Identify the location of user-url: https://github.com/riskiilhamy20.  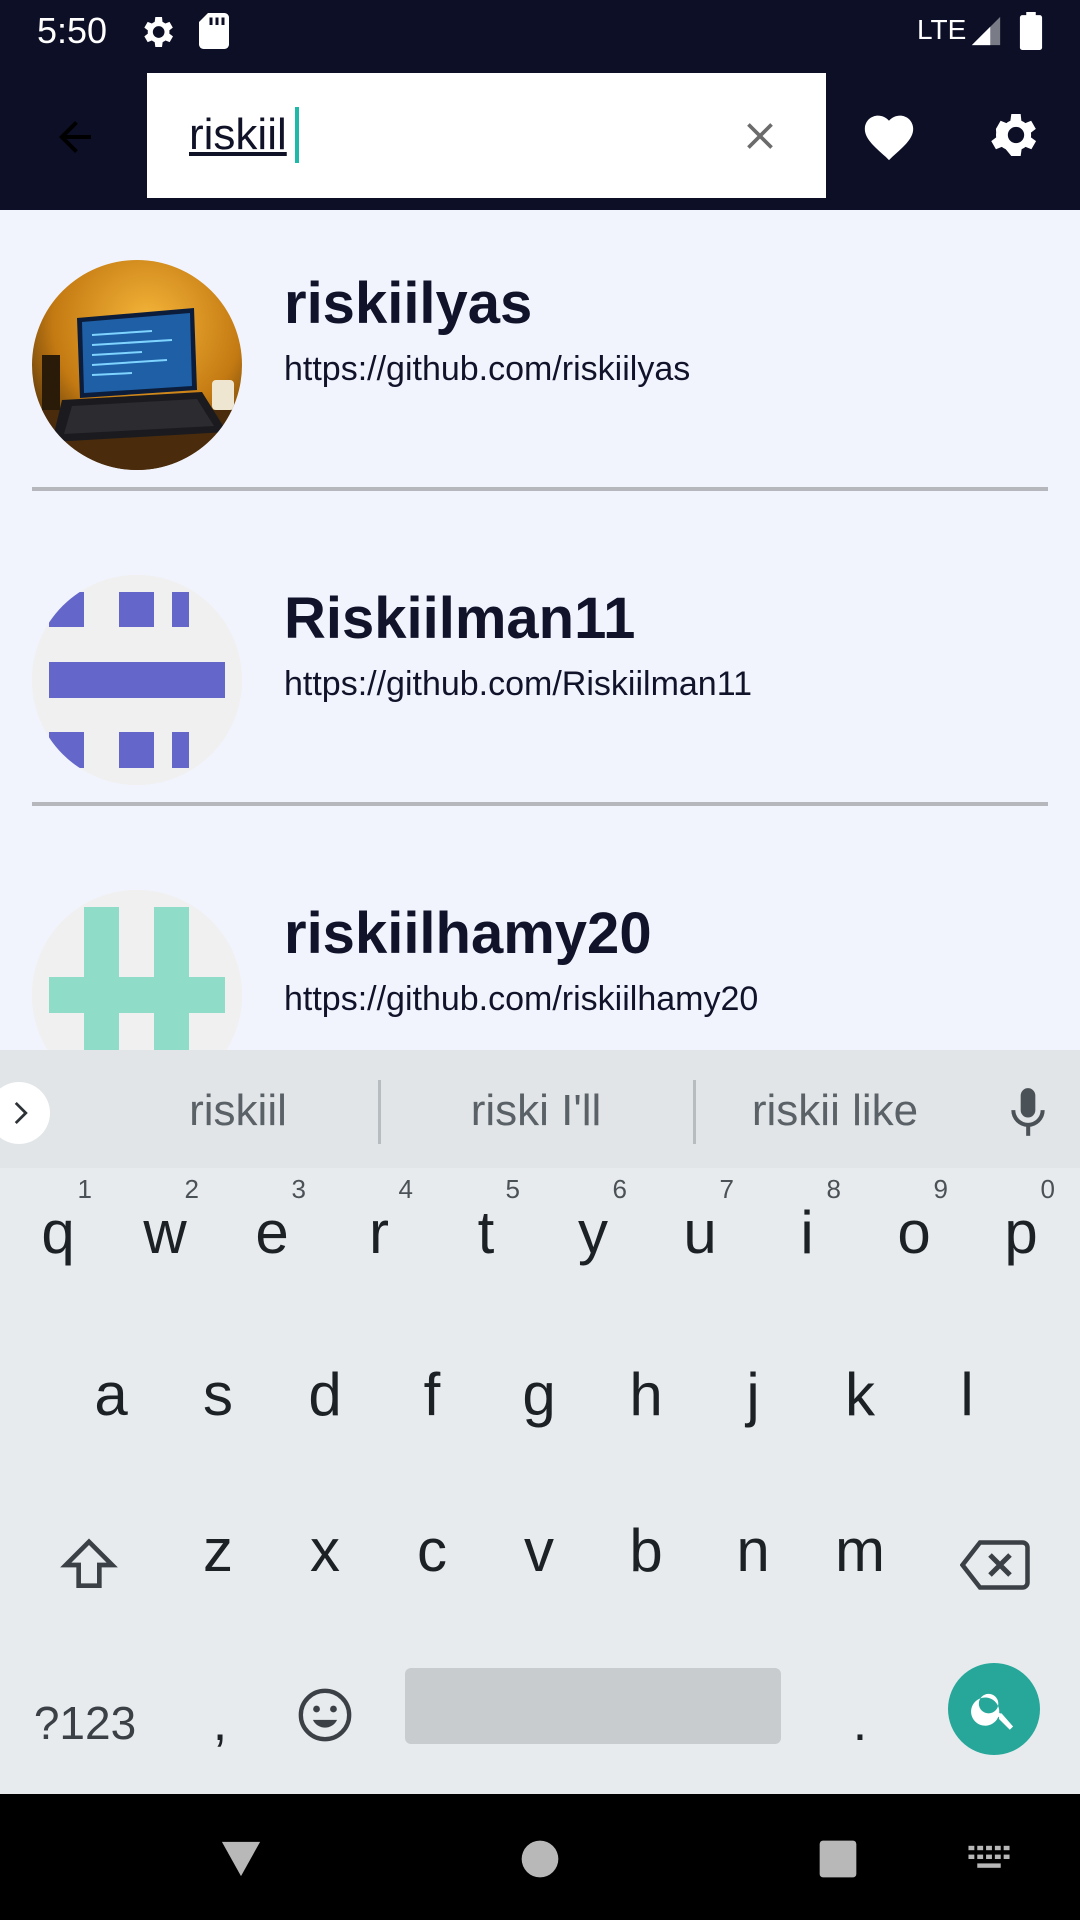
(521, 999).